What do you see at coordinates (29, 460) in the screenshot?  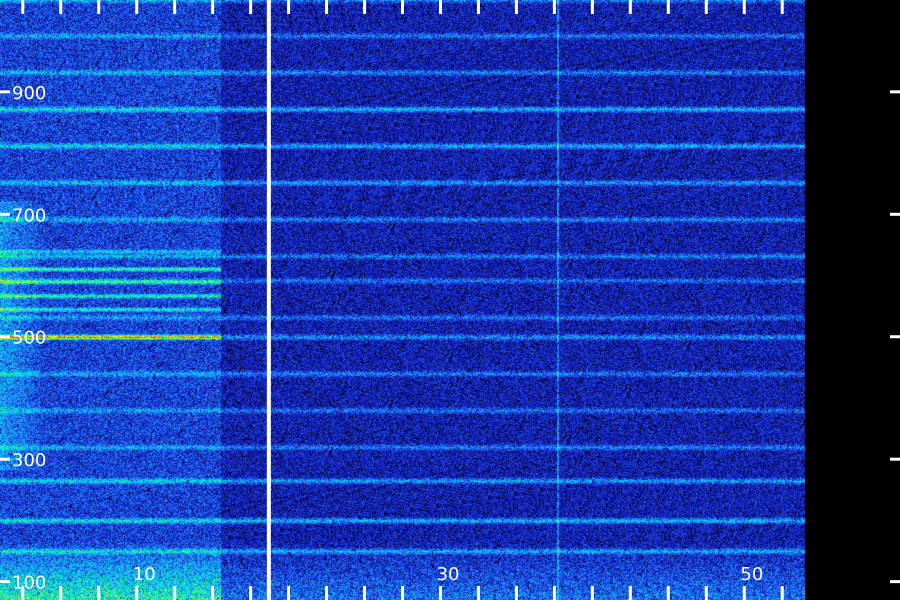 I see `y-tick-label: 300` at bounding box center [29, 460].